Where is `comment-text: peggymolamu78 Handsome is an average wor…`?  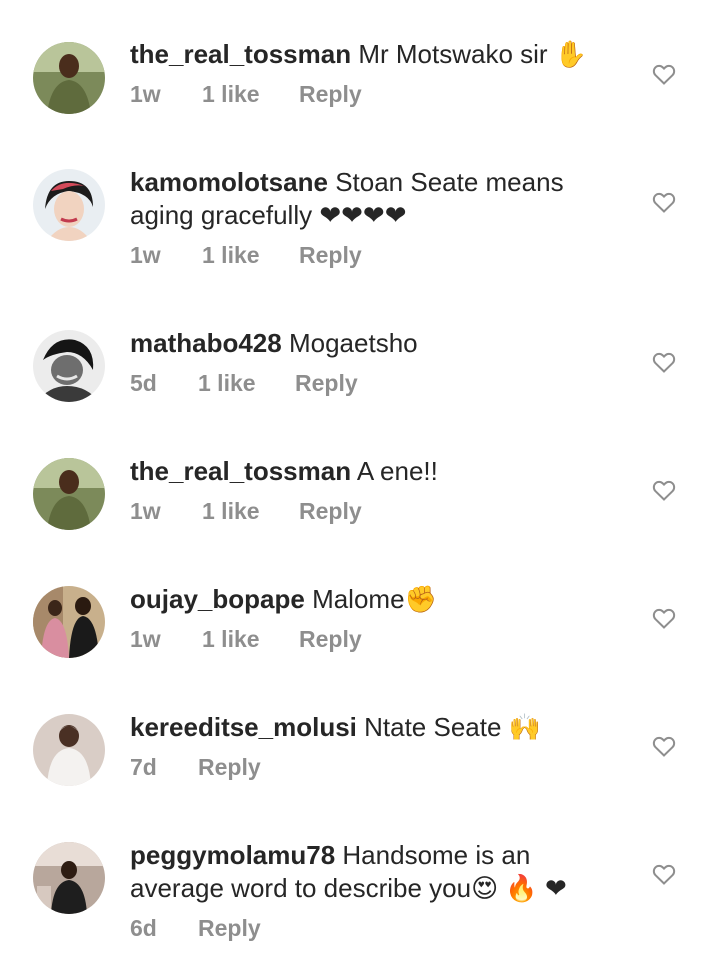 comment-text: peggymolamu78 Handsome is an average wor… is located at coordinates (380, 872).